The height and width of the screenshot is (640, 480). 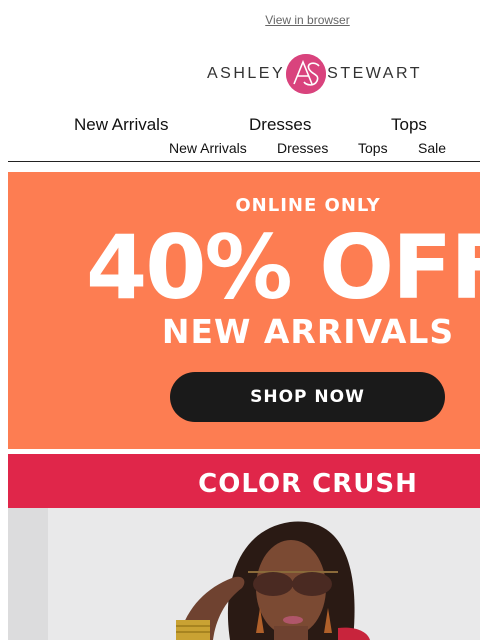 What do you see at coordinates (302, 148) in the screenshot?
I see `subnav-dresses: Dresses` at bounding box center [302, 148].